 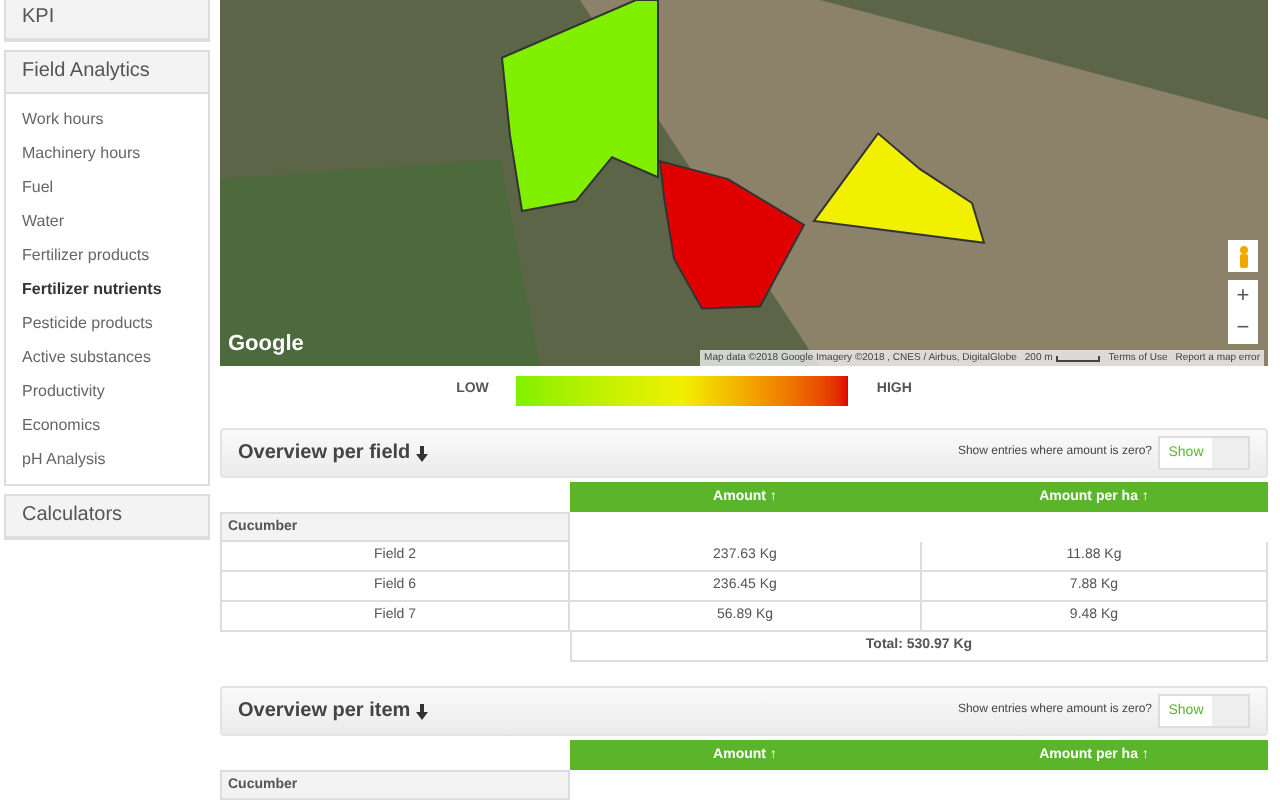 What do you see at coordinates (107, 153) in the screenshot?
I see `sidebar-item: Machinery hours` at bounding box center [107, 153].